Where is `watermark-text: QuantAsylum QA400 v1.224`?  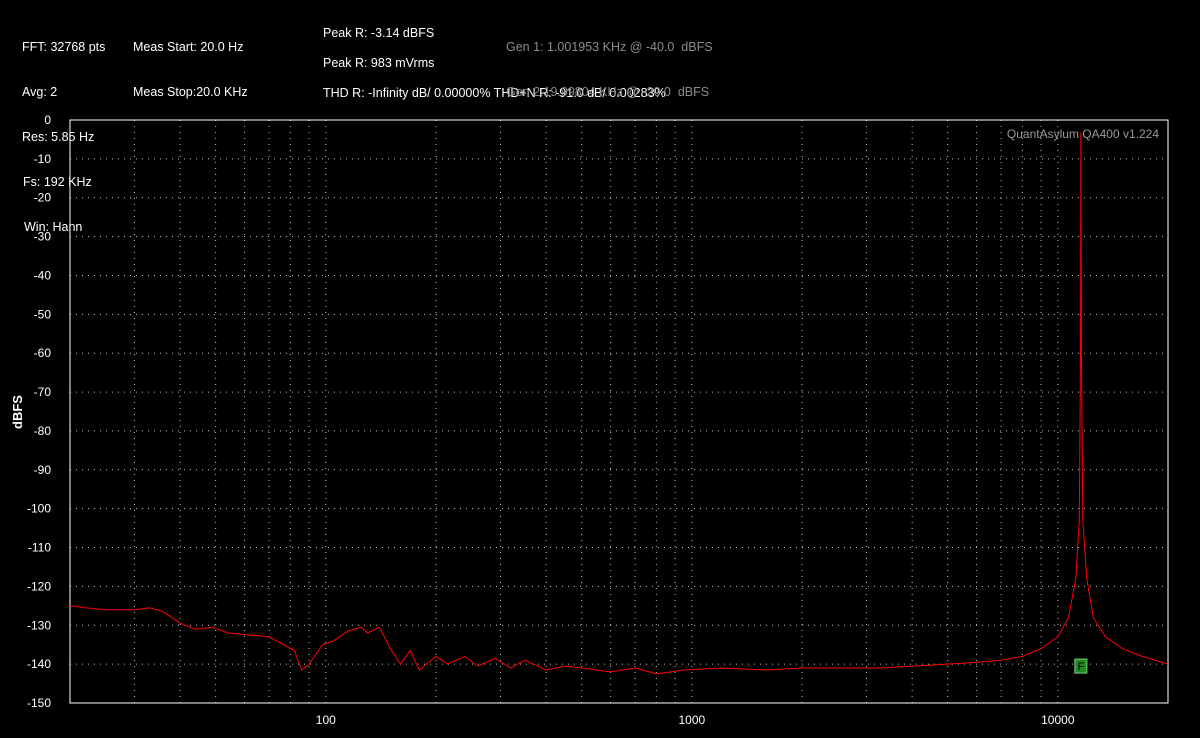 watermark-text: QuantAsylum QA400 v1.224 is located at coordinates (1083, 134).